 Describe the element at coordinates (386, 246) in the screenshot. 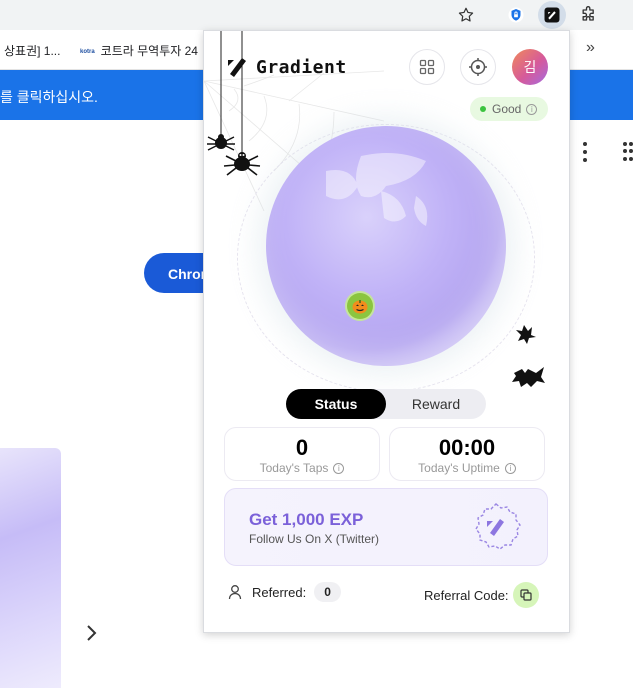

I see `globe` at that location.